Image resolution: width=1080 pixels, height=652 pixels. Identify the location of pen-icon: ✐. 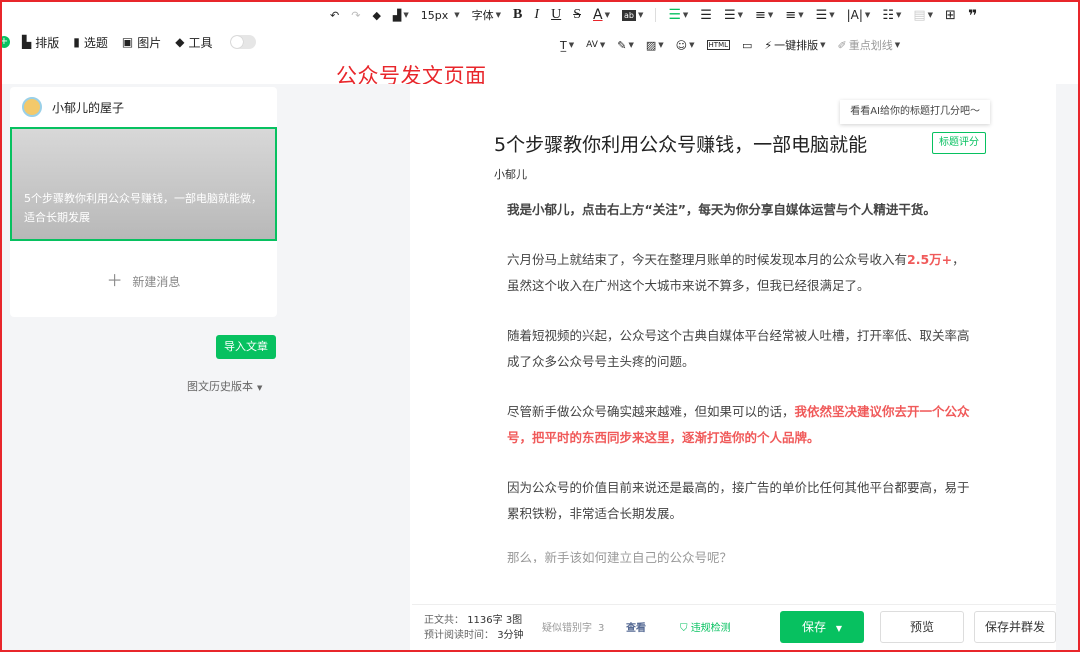
(842, 45).